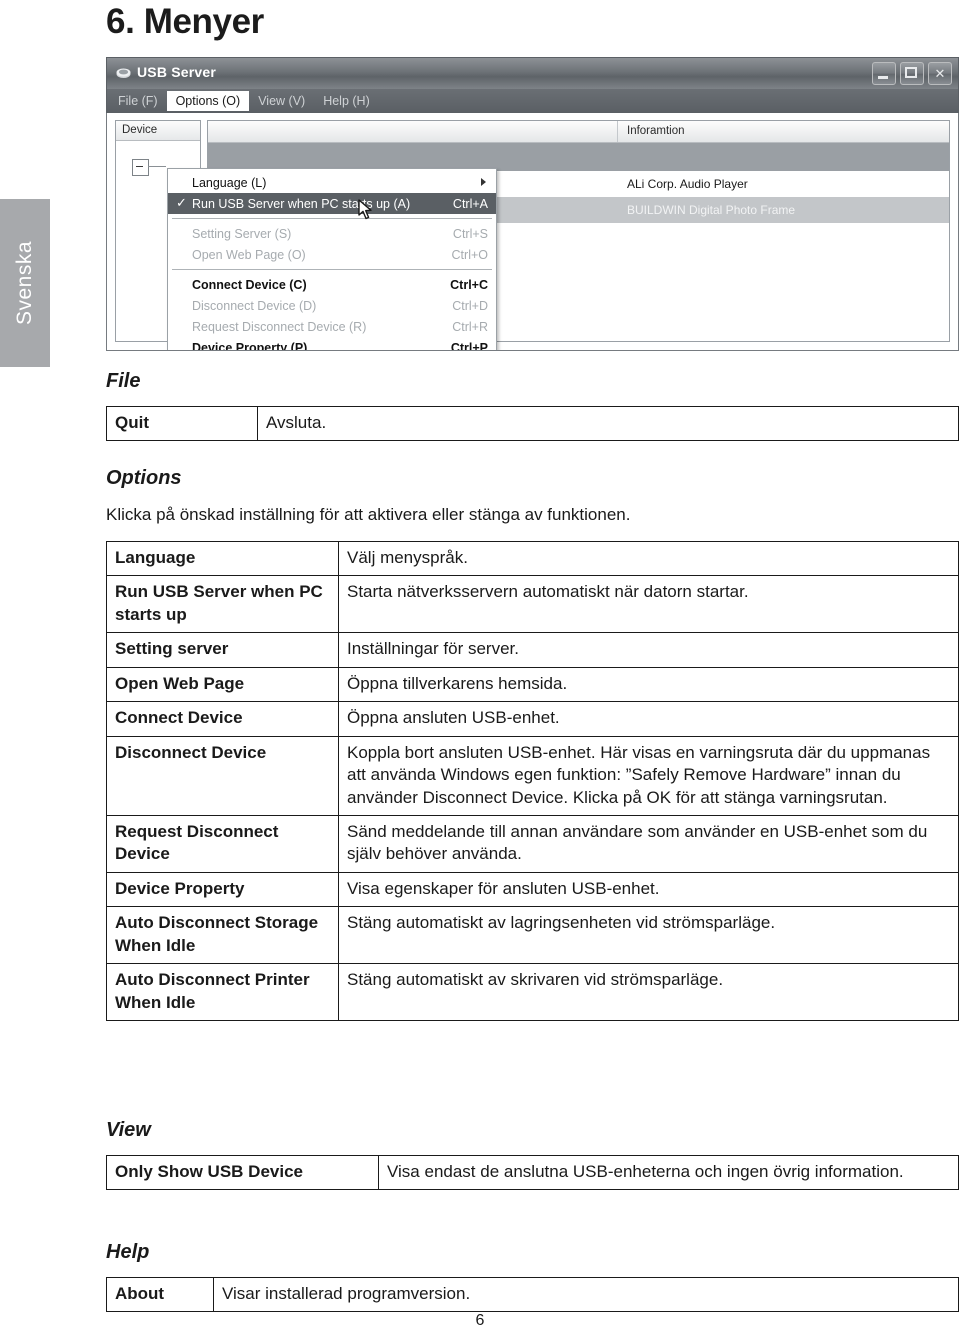 Image resolution: width=960 pixels, height=1341 pixels. Describe the element at coordinates (332, 254) in the screenshot. I see `menu-item-open-web-page: Open Web Page (O) Ctrl+O` at that location.